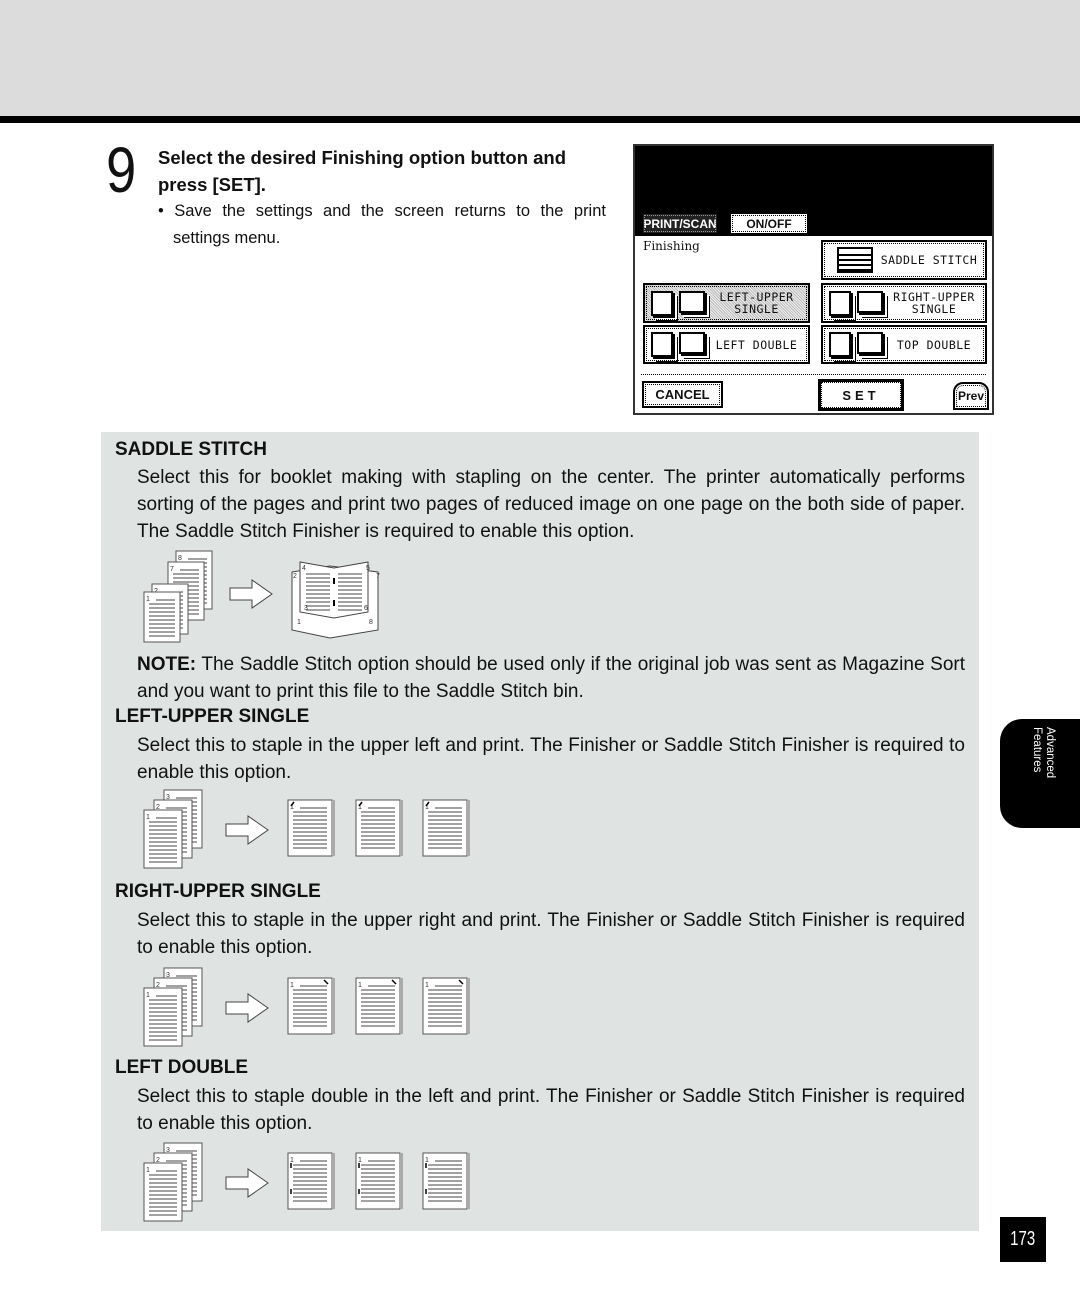 This screenshot has width=1080, height=1296. What do you see at coordinates (934, 303) in the screenshot?
I see `right-upper-label: RIGHT-UPPER SINGLE` at bounding box center [934, 303].